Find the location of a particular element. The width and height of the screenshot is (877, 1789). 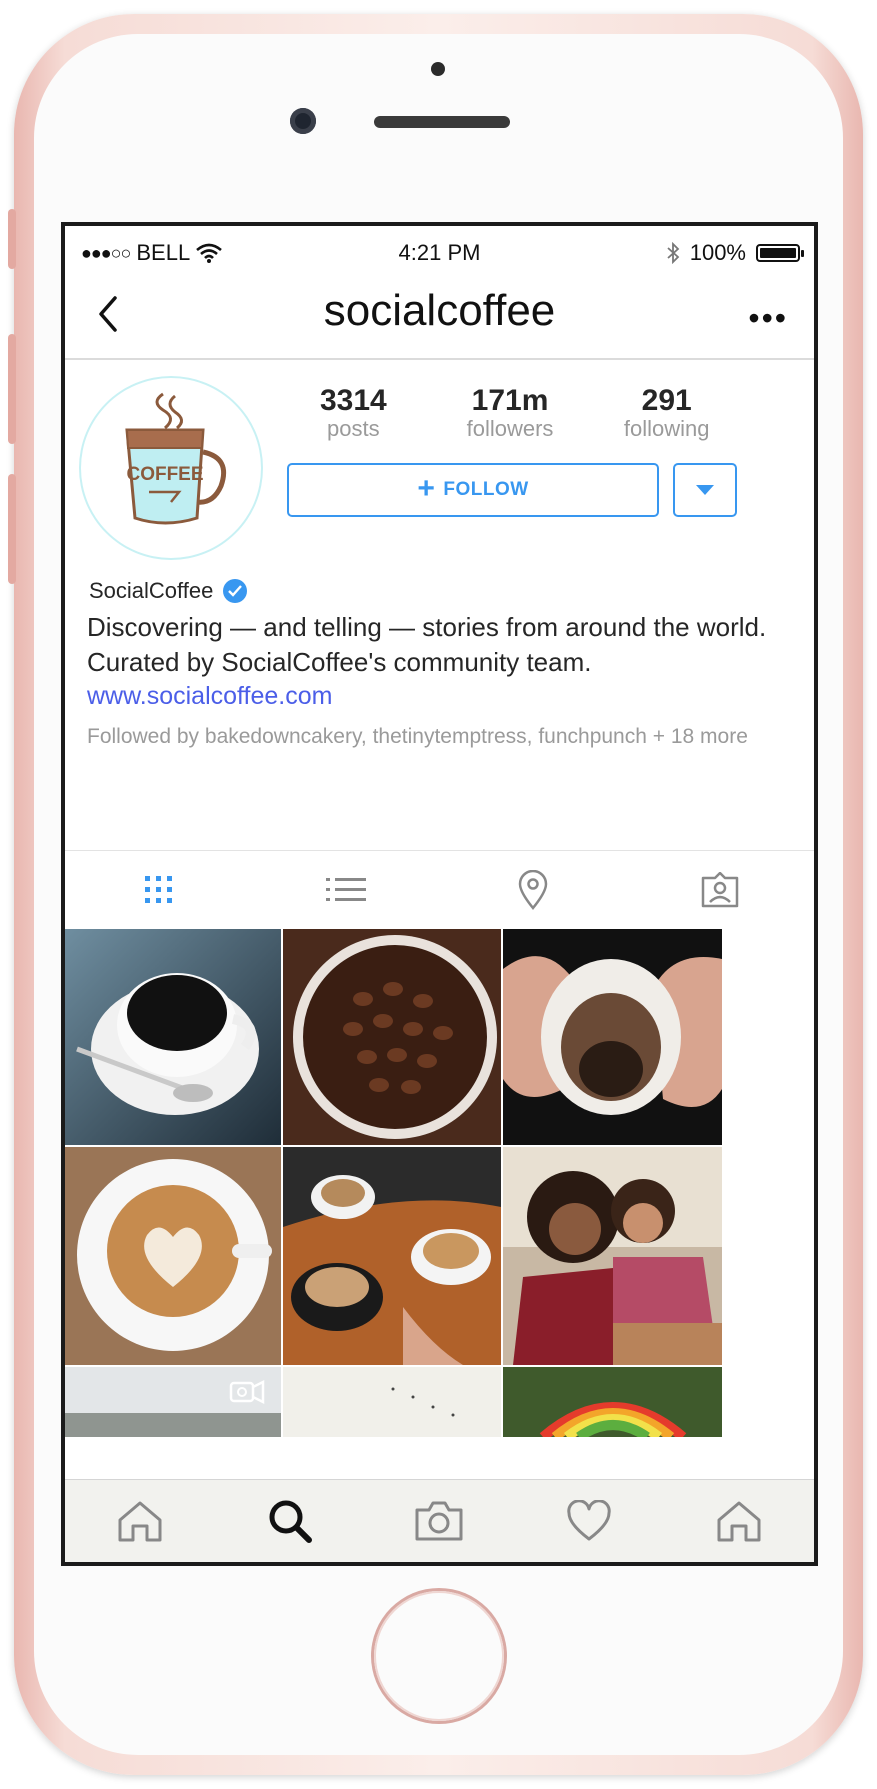

follow-button: + FOLLOW is located at coordinates (473, 490).